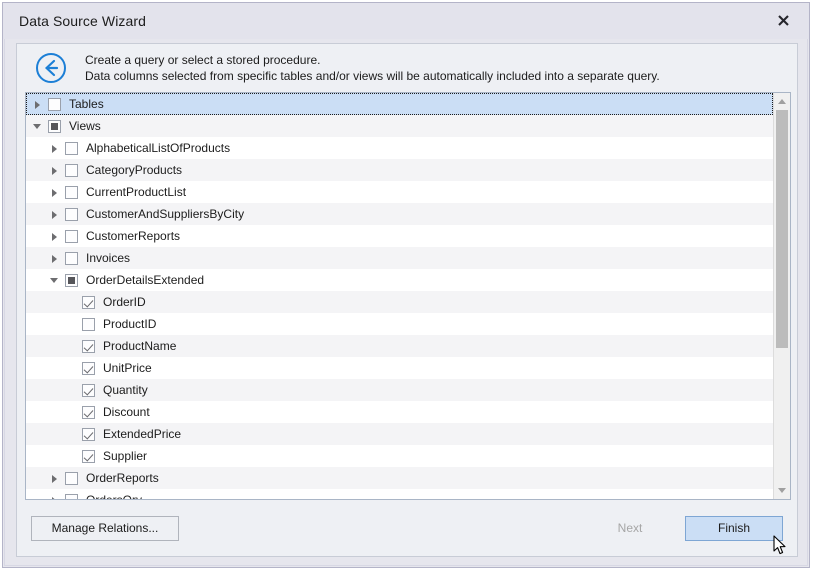 This screenshot has width=816, height=573. Describe the element at coordinates (399, 368) in the screenshot. I see `tree-row: UnitPrice` at that location.